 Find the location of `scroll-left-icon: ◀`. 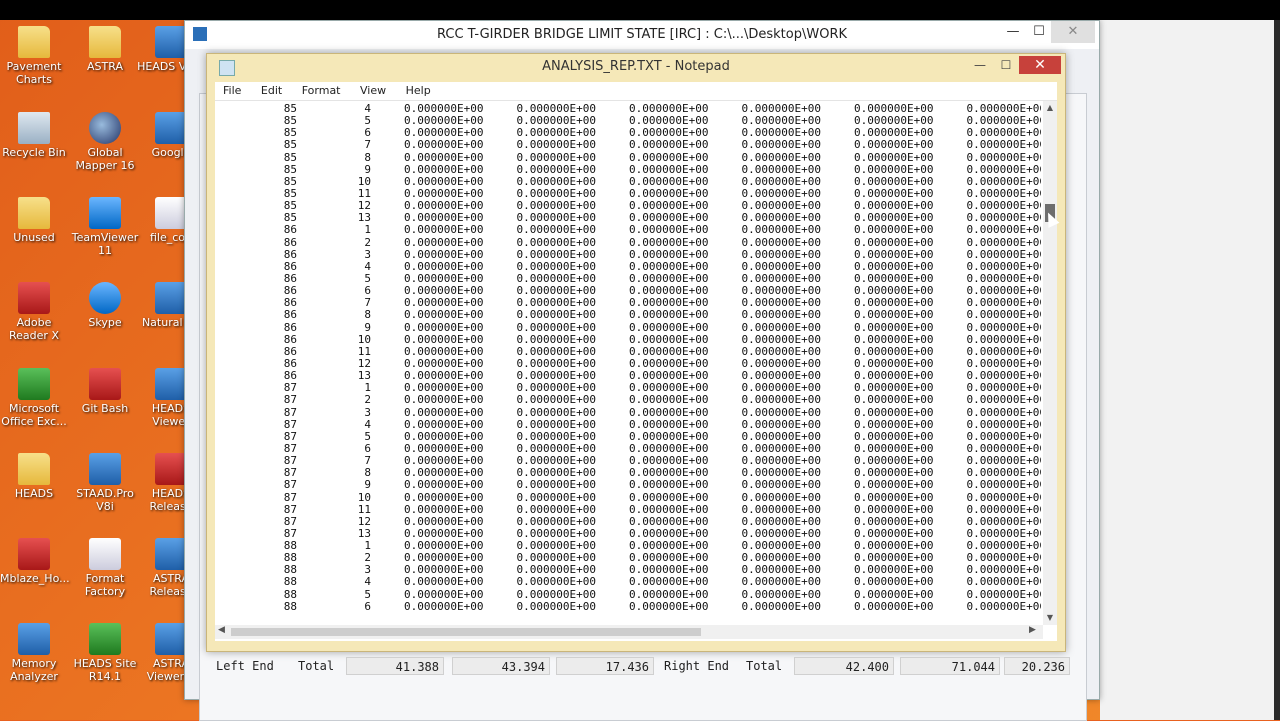

scroll-left-icon: ◀ is located at coordinates (221, 630).